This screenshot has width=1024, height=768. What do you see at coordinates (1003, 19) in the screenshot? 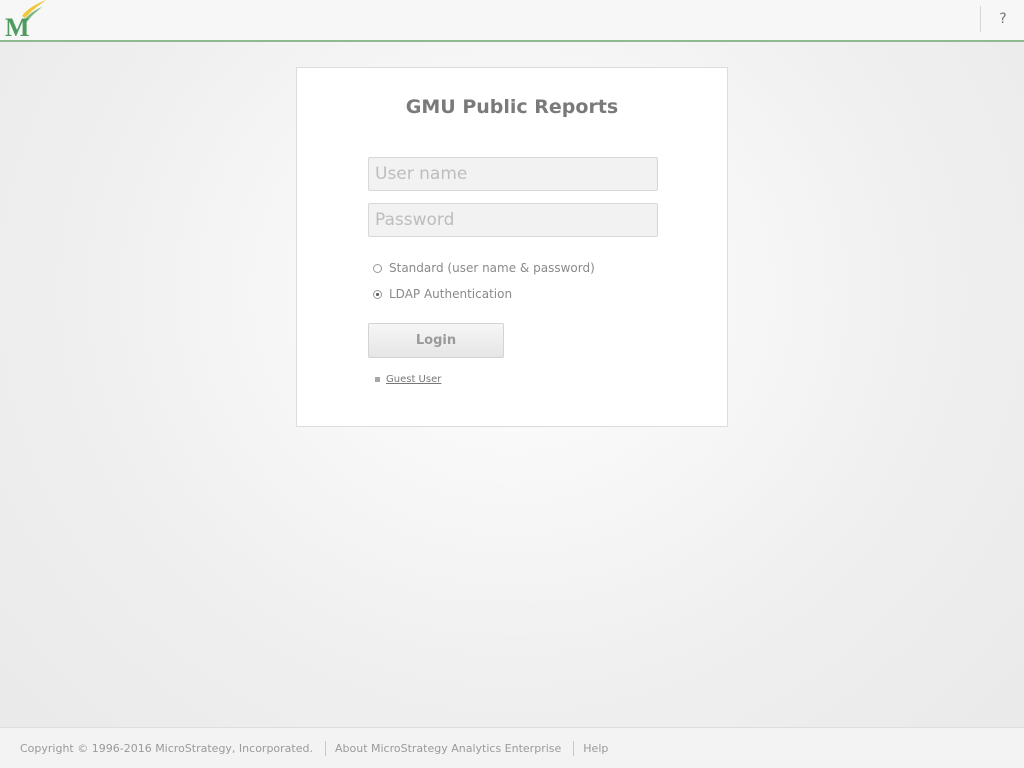
I see `help-button: ?` at bounding box center [1003, 19].